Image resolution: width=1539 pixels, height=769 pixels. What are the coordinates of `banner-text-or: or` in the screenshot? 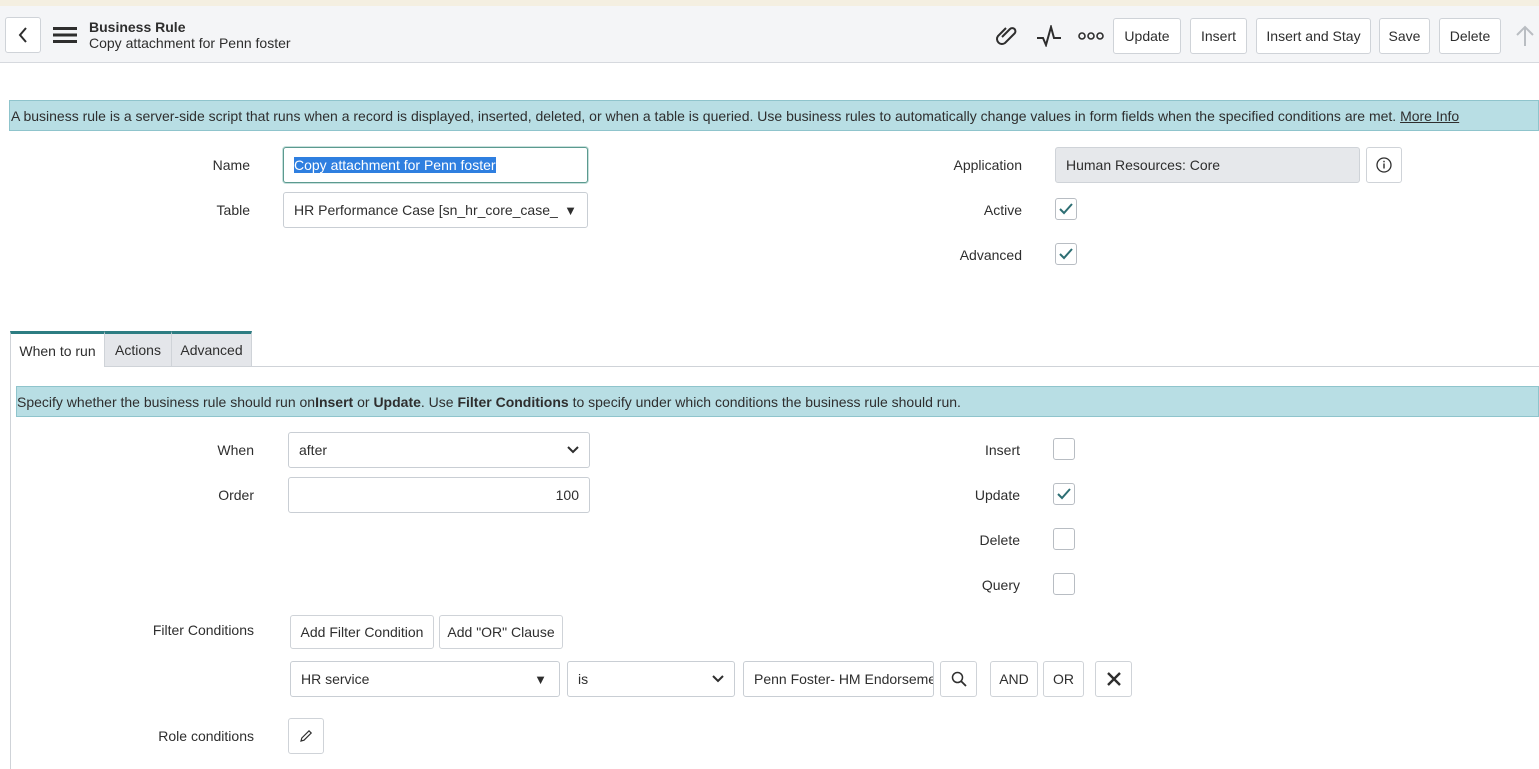 It's located at (363, 401).